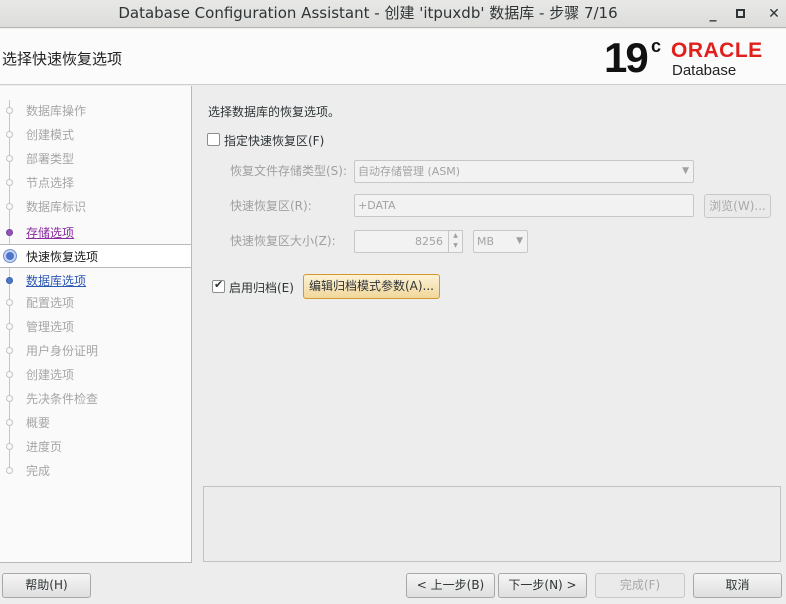  I want to click on sidebar-item: 数据库标识, so click(95, 207).